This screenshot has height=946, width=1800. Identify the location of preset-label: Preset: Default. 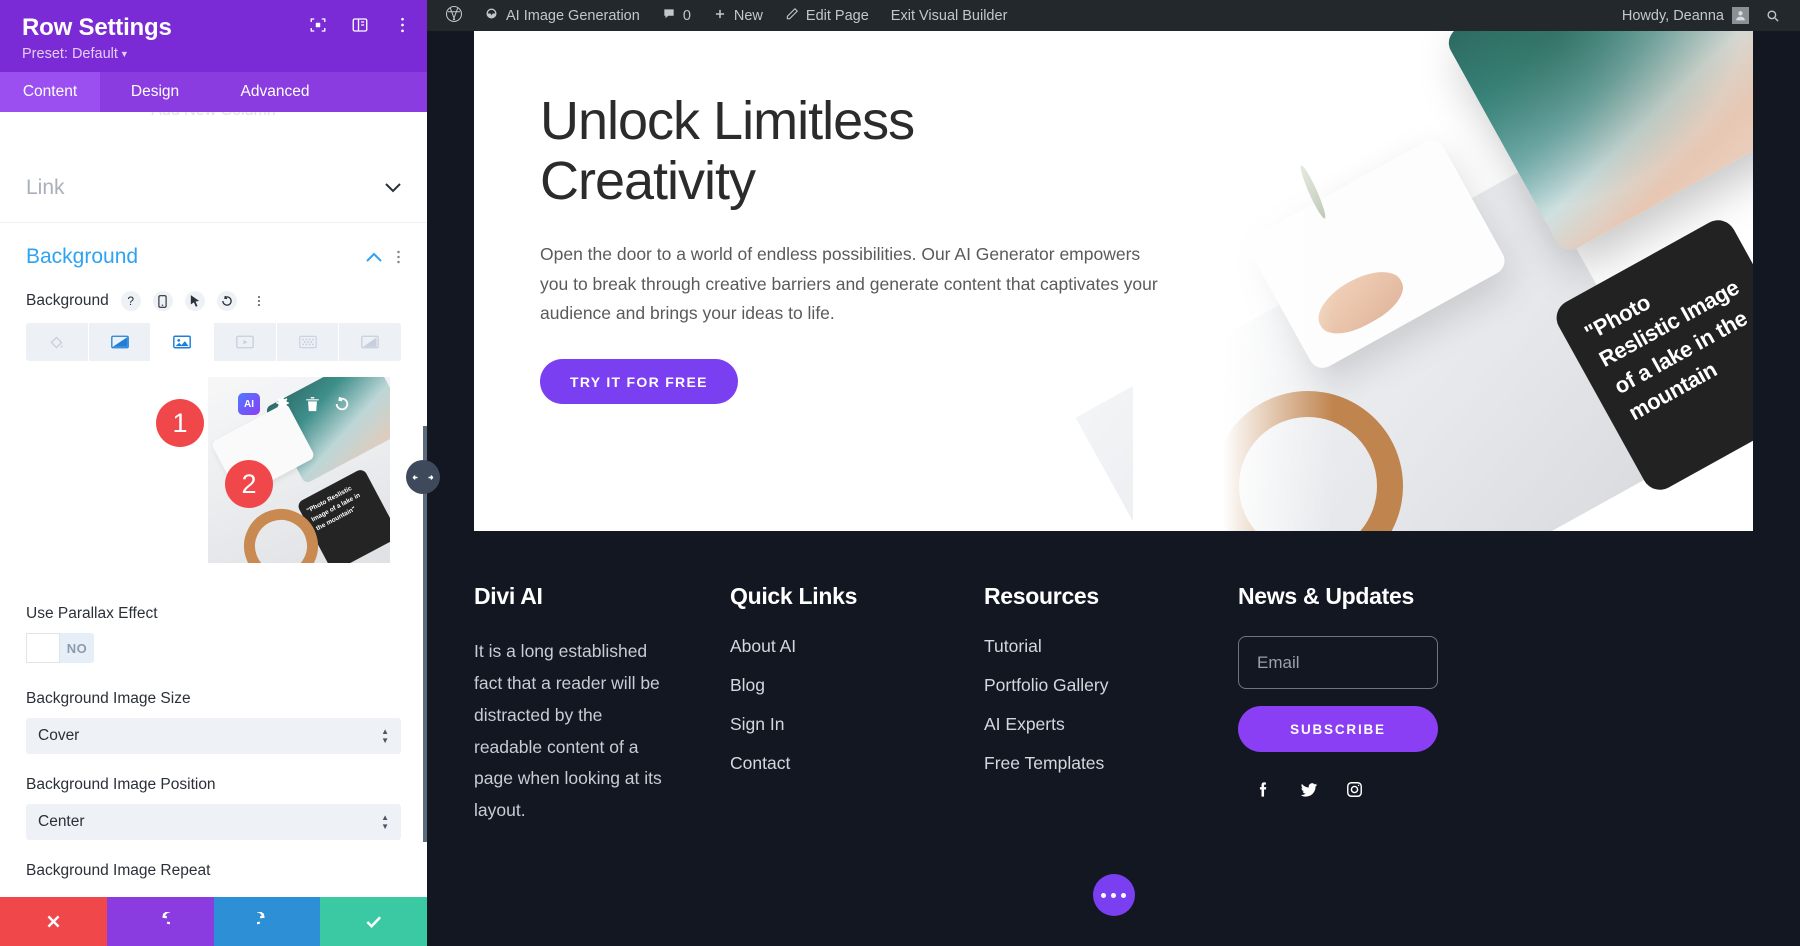
(70, 53).